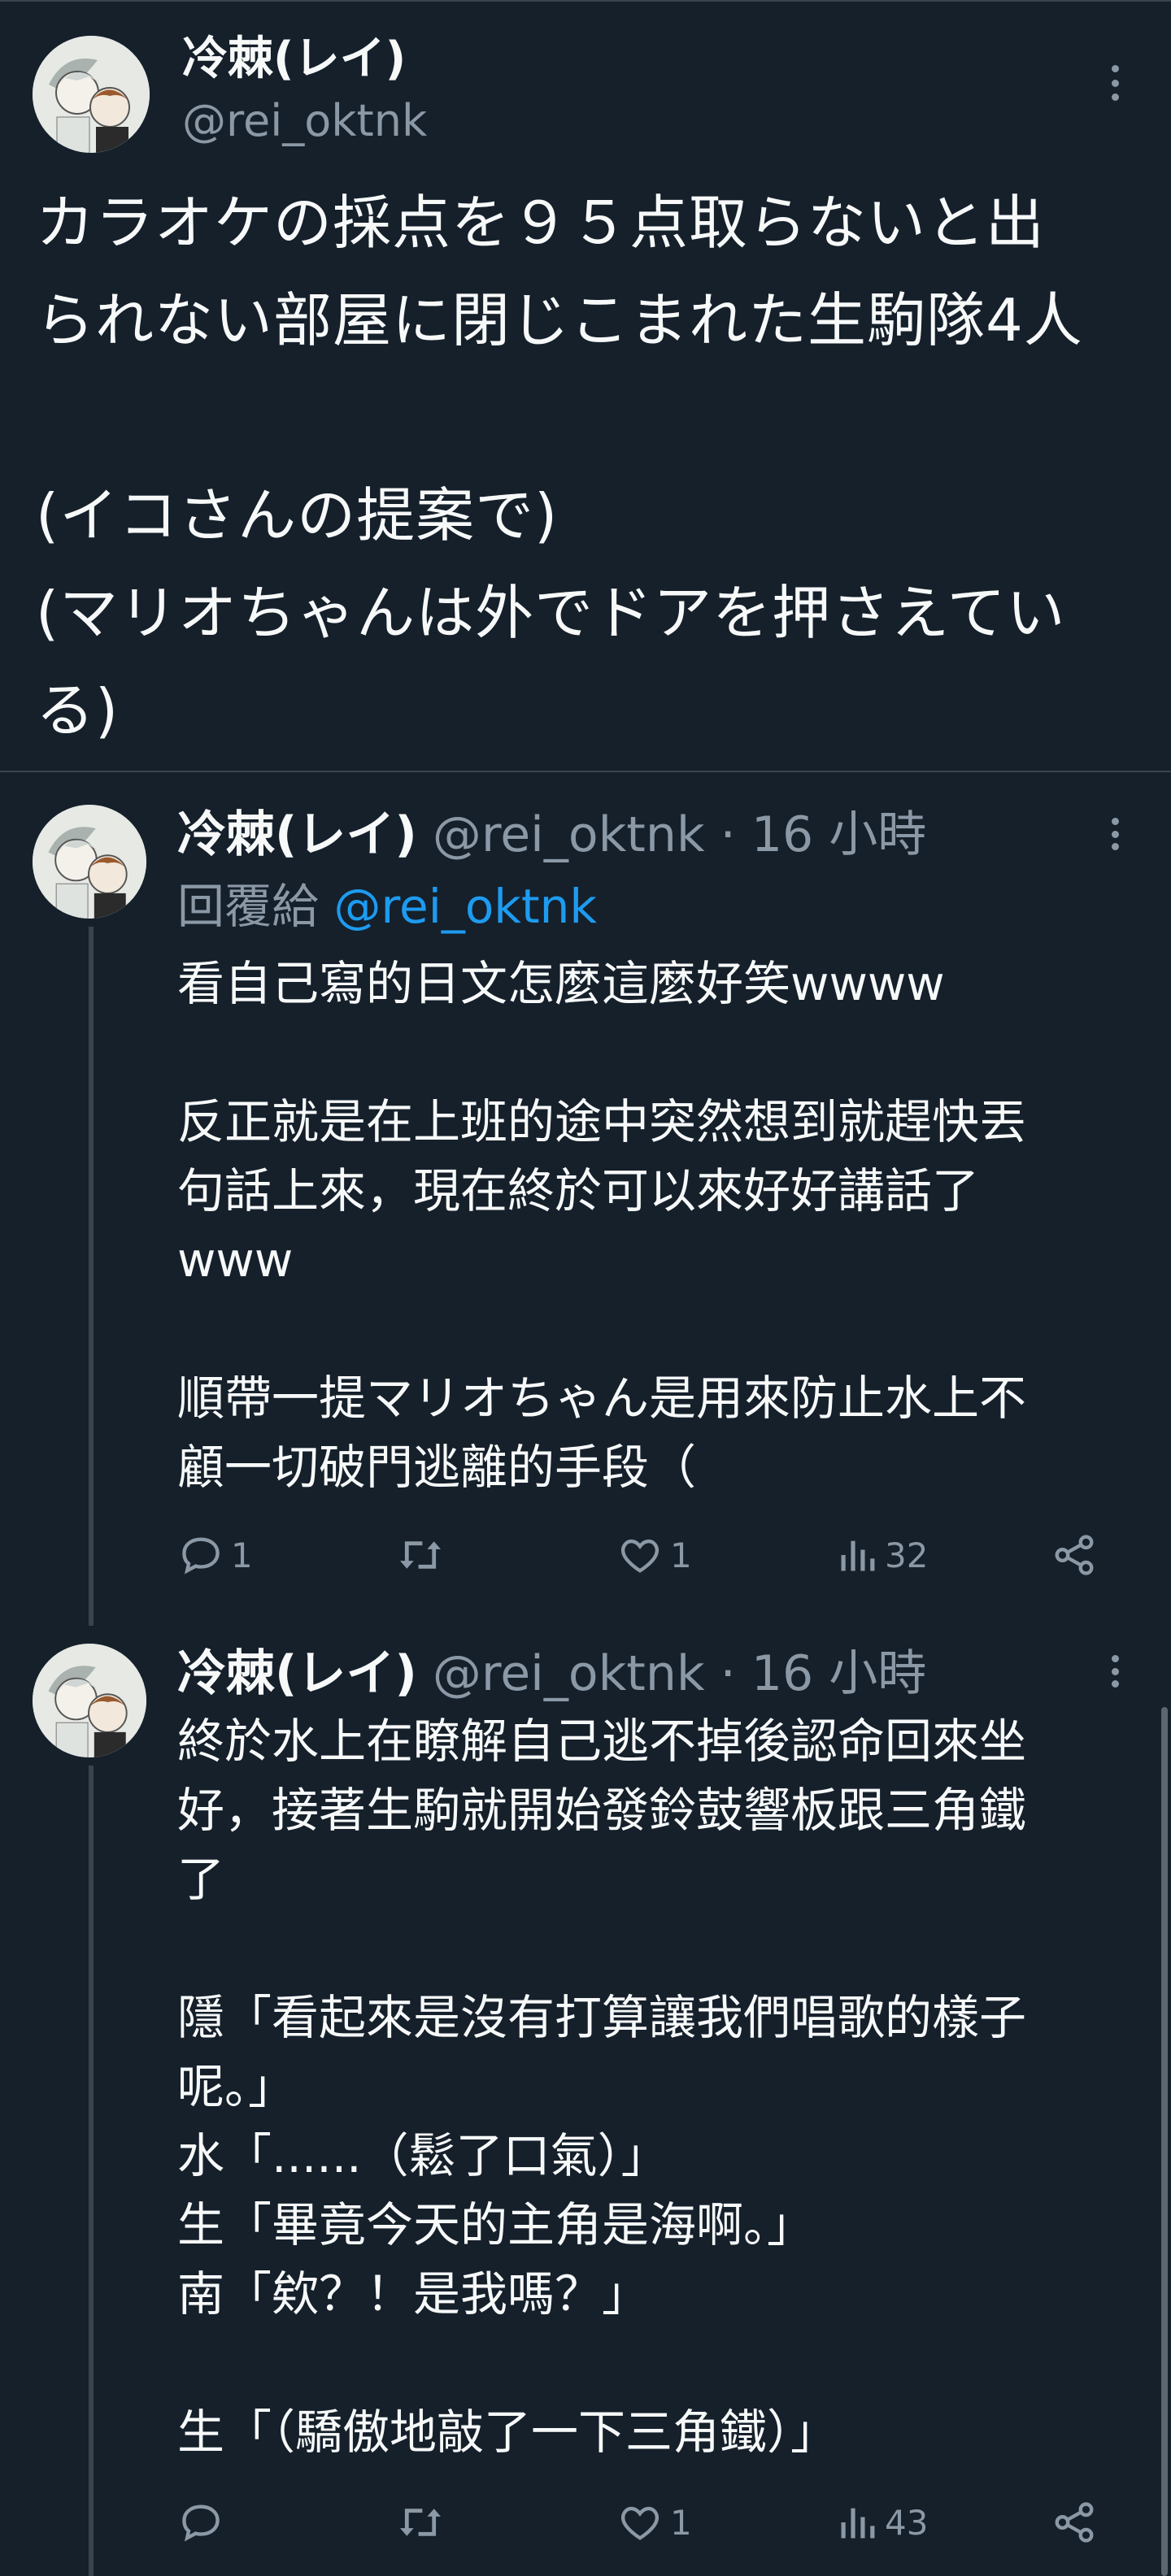 The width and height of the screenshot is (1171, 2576). I want to click on scrollbar, so click(1165, 2141).